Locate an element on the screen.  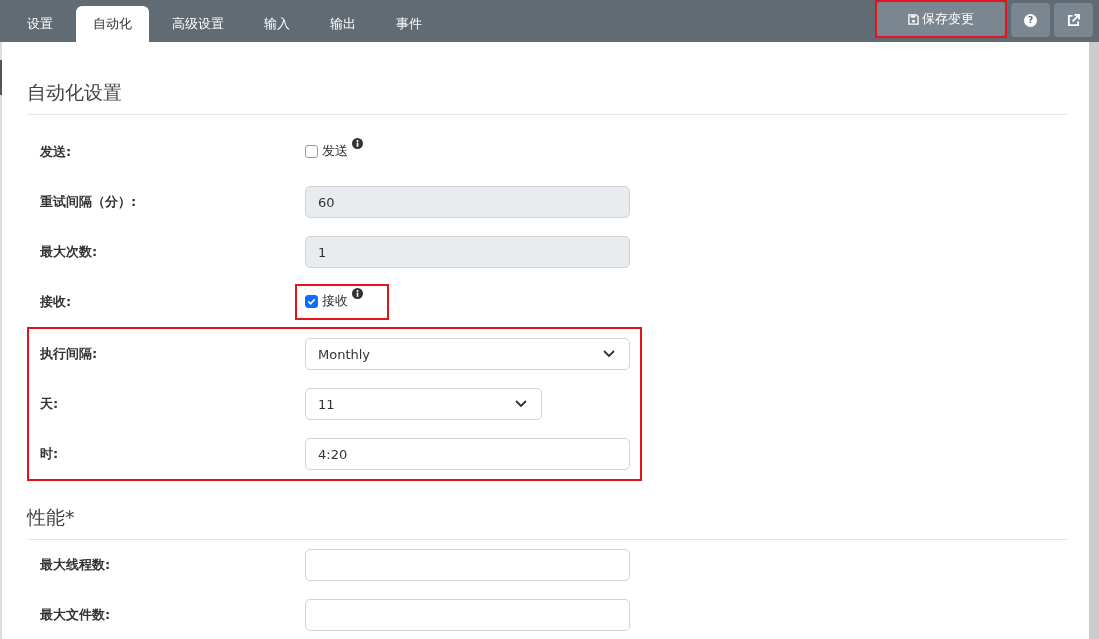
input-field: 1 is located at coordinates (467, 252).